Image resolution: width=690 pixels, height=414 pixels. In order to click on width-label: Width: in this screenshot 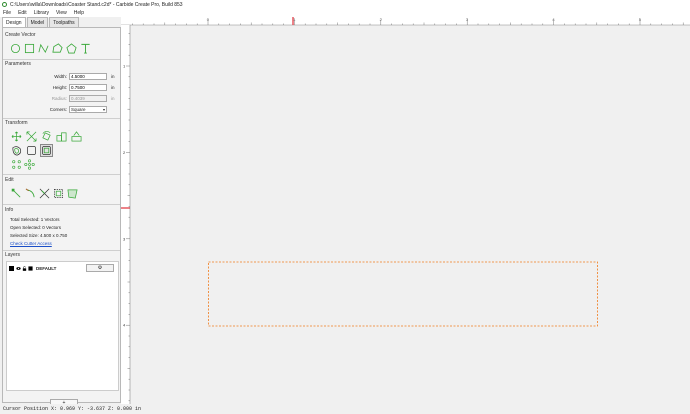, I will do `click(60, 76)`.